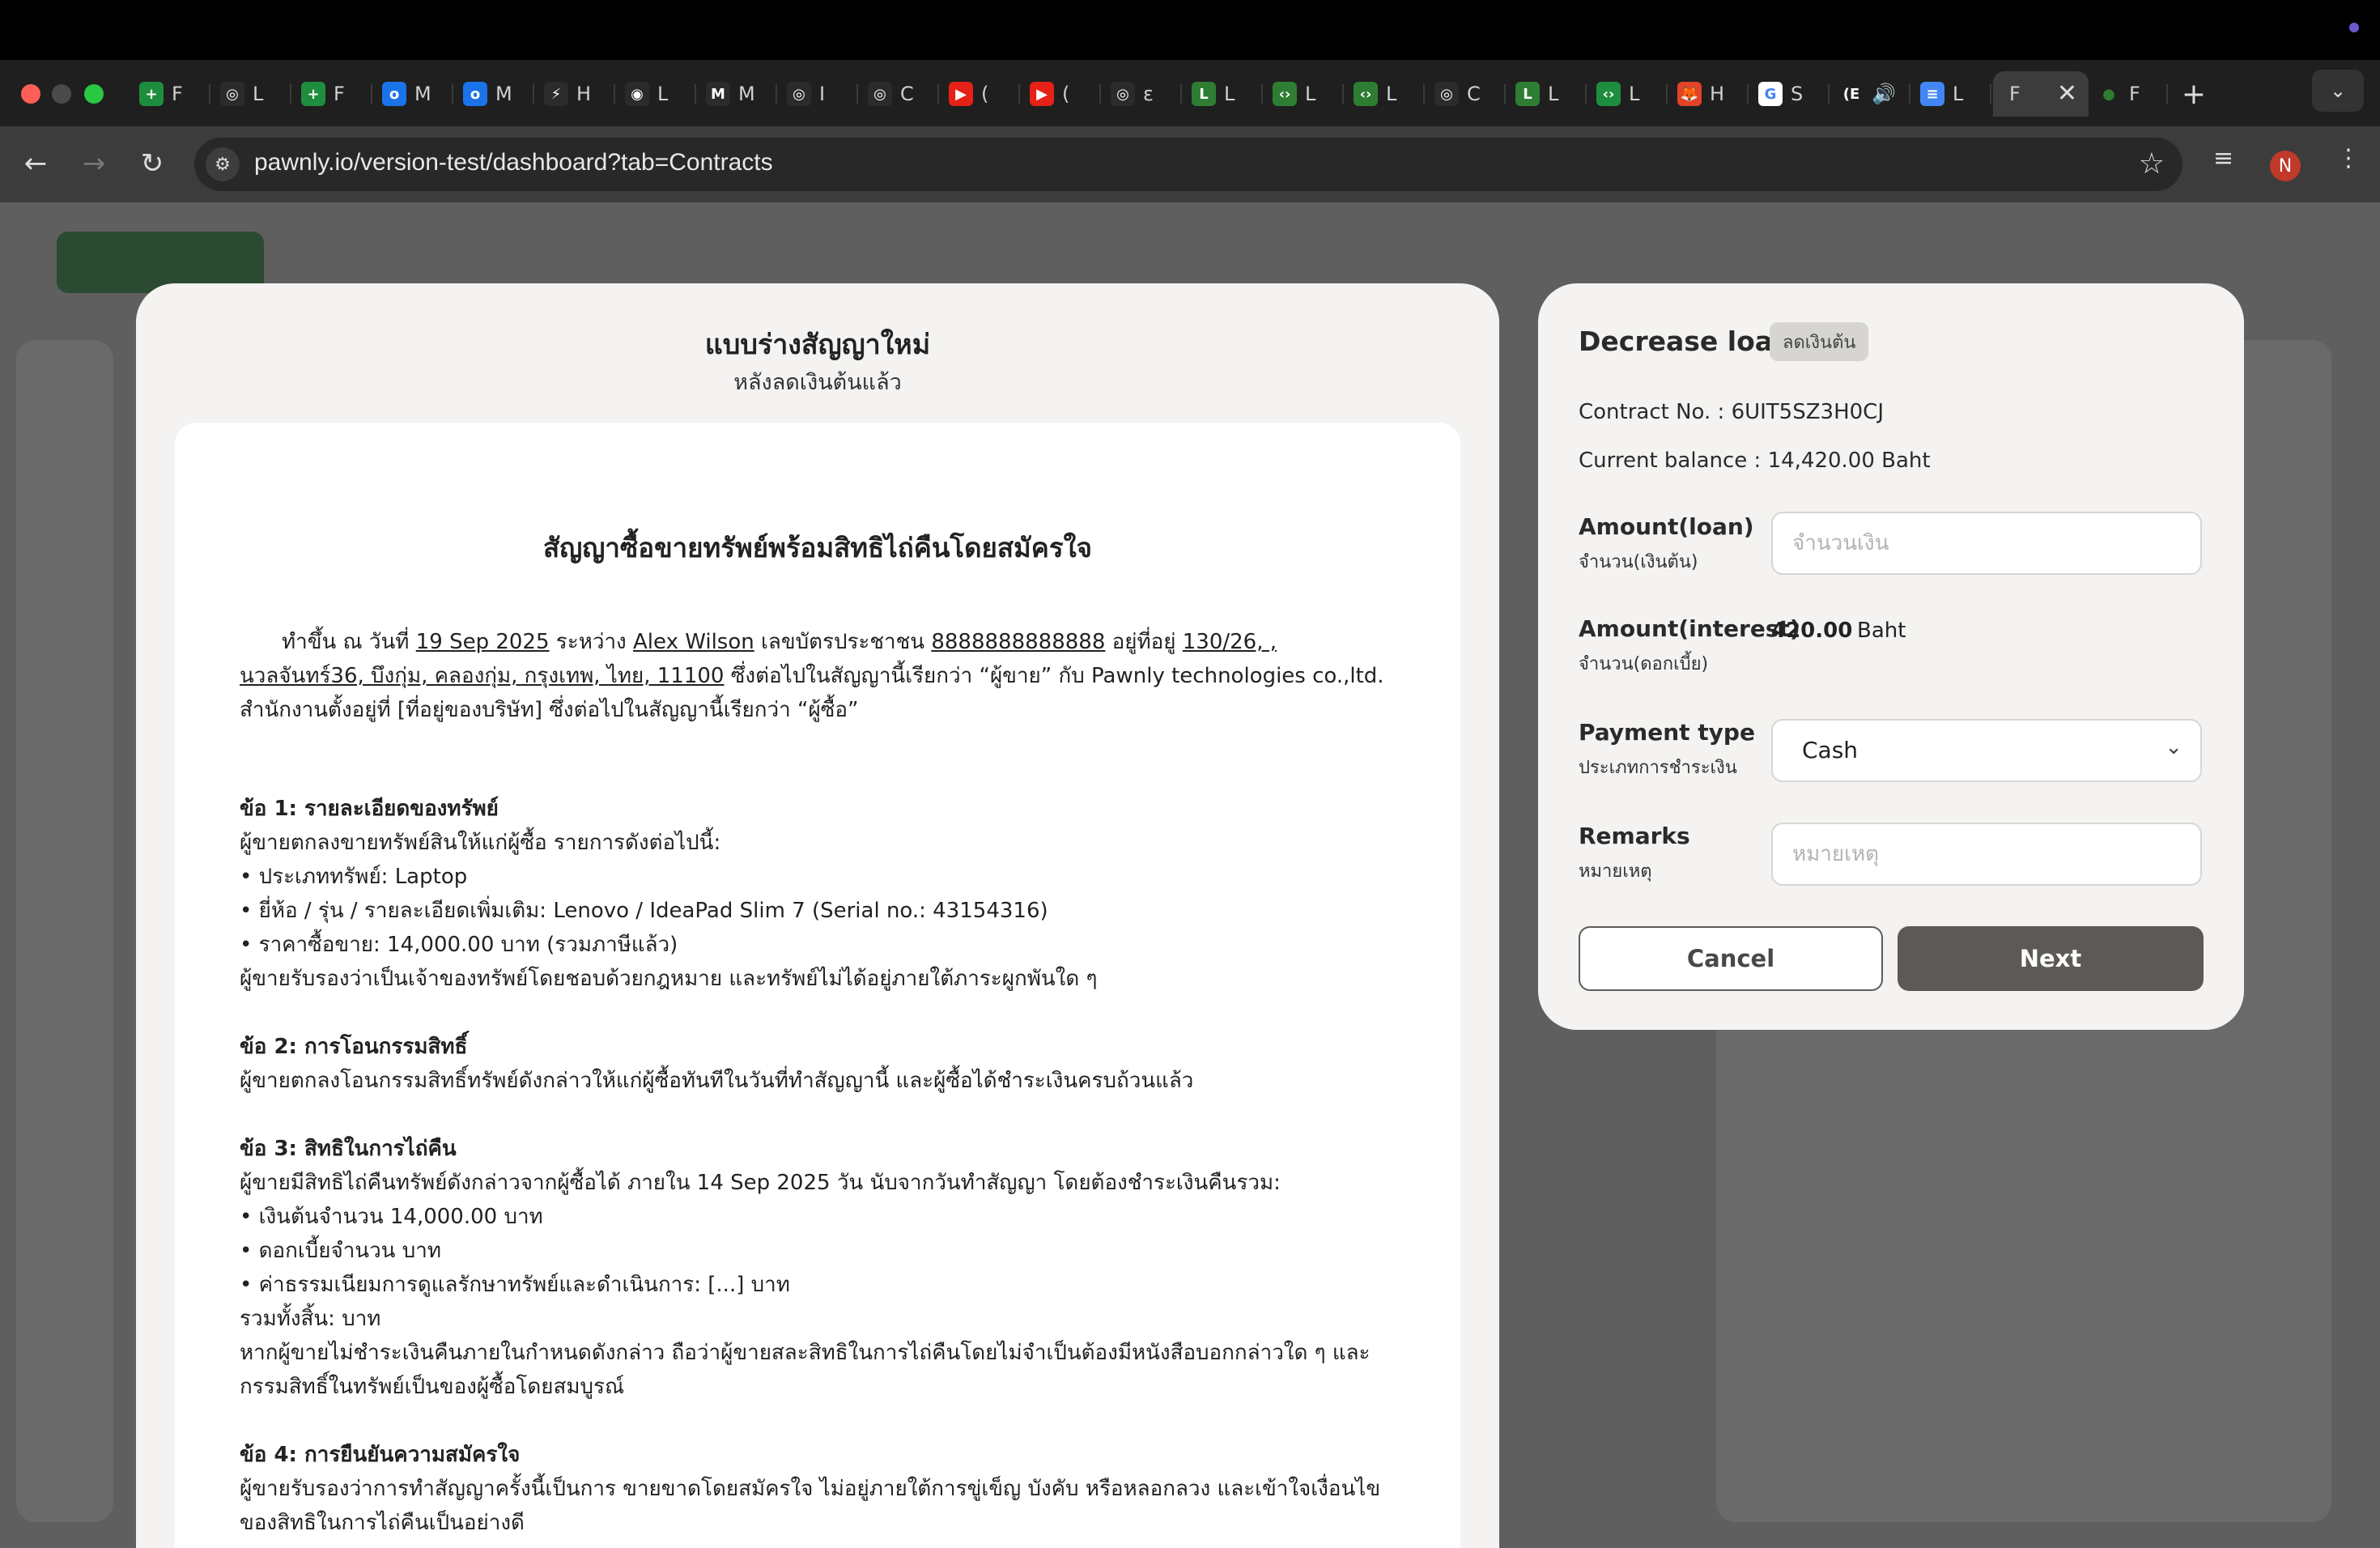  I want to click on media-control-icon: ≡, so click(2223, 158).